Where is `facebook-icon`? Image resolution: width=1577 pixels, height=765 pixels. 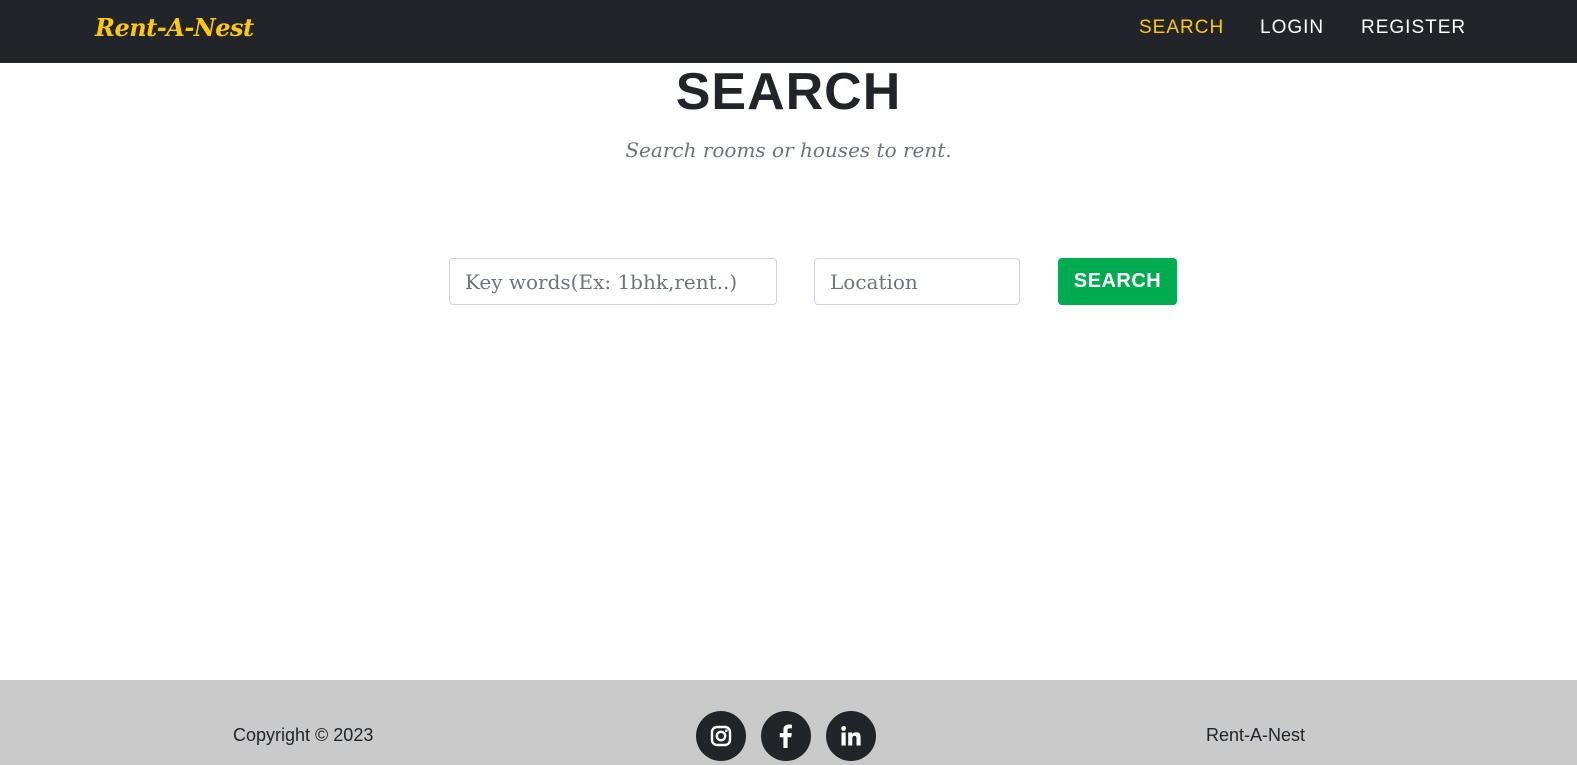
facebook-icon is located at coordinates (785, 736).